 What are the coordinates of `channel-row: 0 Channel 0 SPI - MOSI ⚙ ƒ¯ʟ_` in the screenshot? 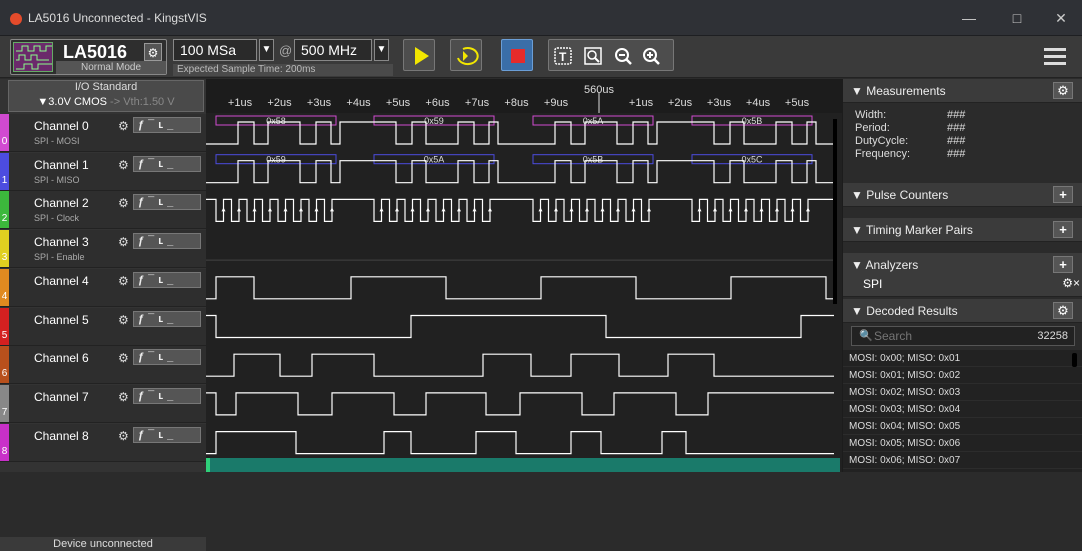 It's located at (103, 133).